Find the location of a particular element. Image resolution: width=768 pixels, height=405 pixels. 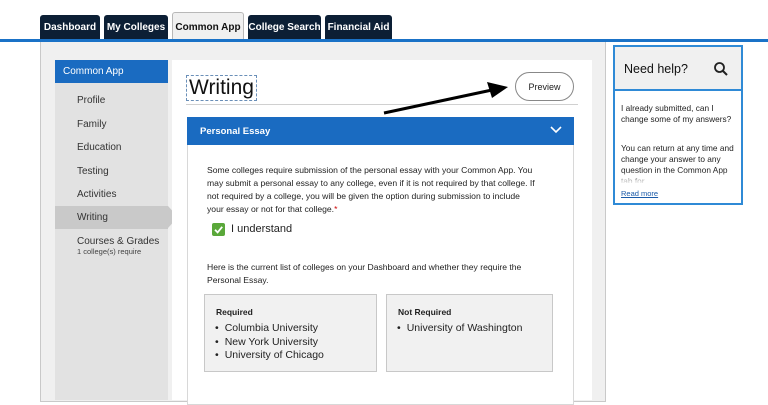

i-understand-checkbox is located at coordinates (218, 229).